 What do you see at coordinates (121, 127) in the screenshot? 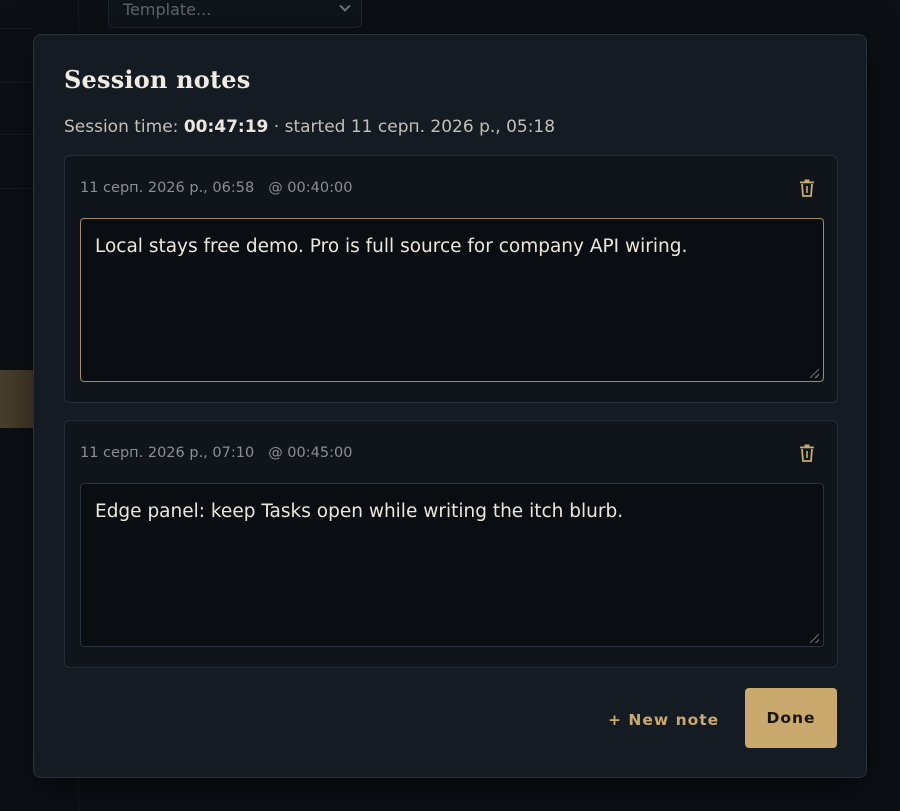
I see `session-time-label: Session time:` at bounding box center [121, 127].